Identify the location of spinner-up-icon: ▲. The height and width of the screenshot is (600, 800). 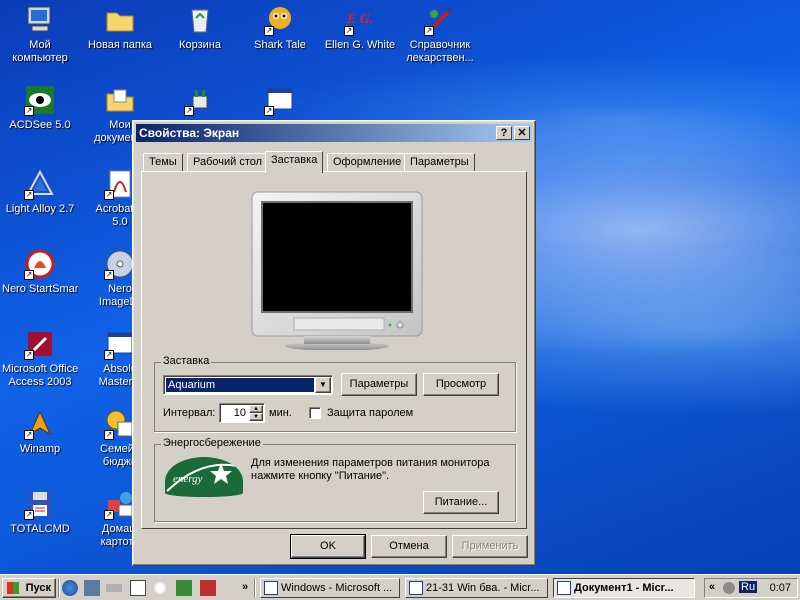
(256, 409).